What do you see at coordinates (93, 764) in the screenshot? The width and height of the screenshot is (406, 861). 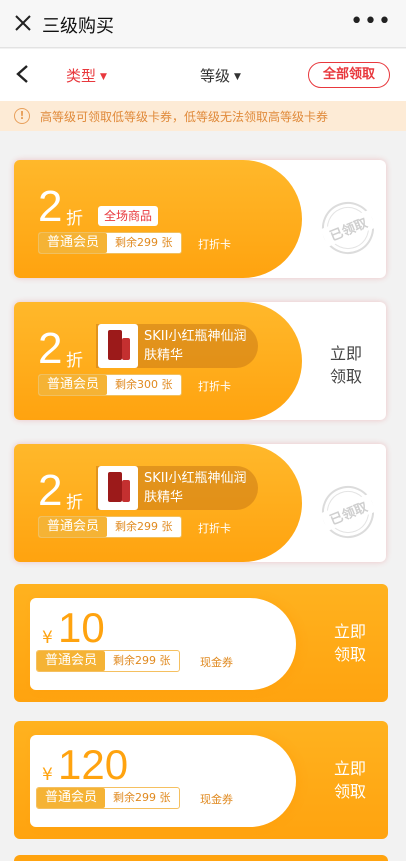 I see `cash-value: 120` at bounding box center [93, 764].